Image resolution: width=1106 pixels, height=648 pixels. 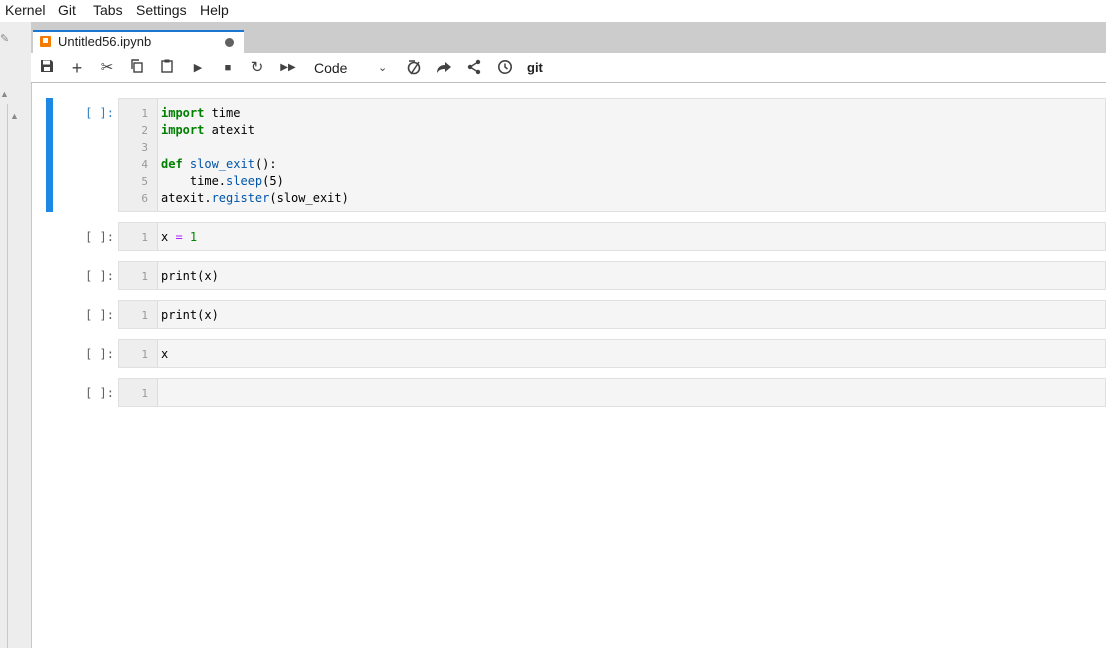 What do you see at coordinates (383, 68) in the screenshot?
I see `chevron-down-icon: ⌄` at bounding box center [383, 68].